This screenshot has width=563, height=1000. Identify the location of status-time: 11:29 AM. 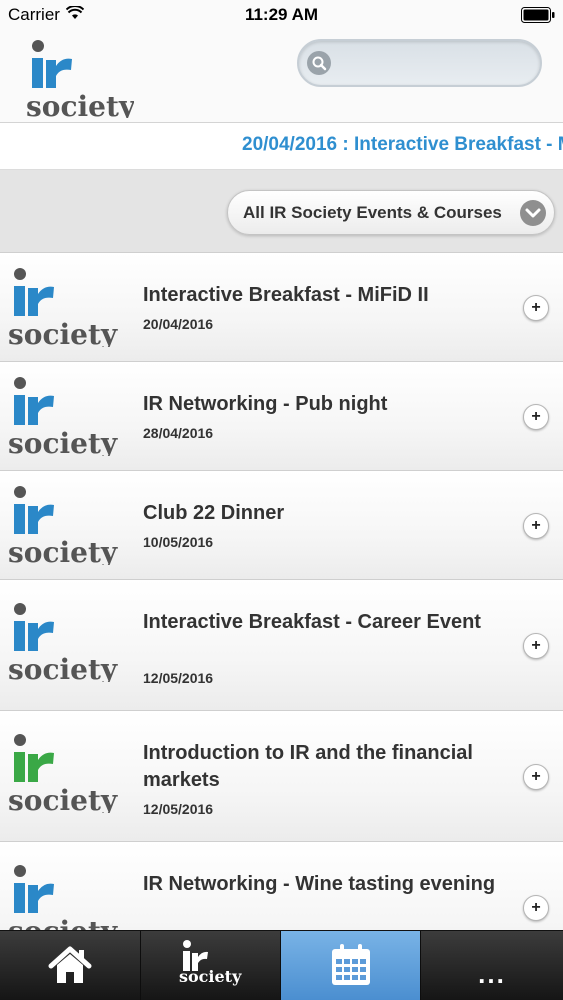
(281, 14).